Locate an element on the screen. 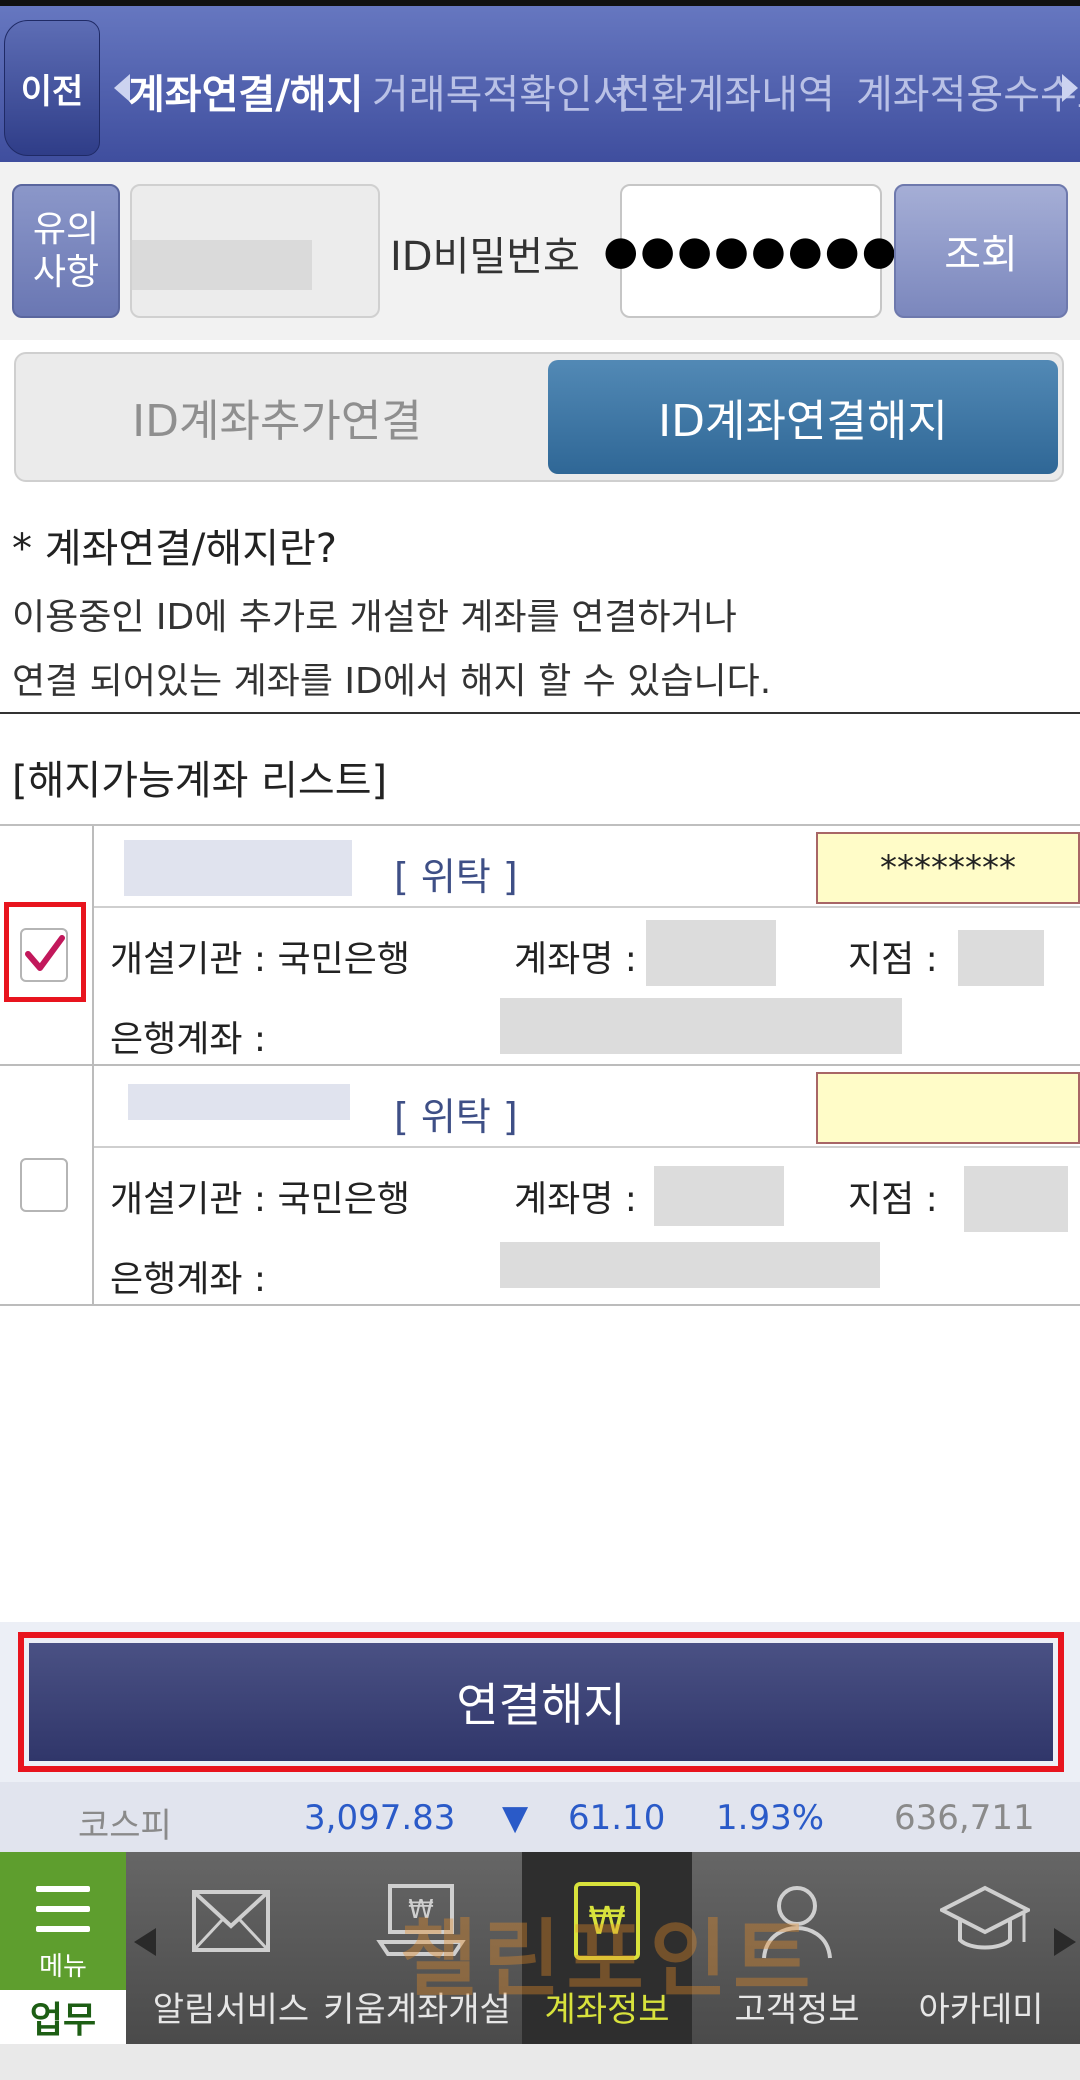  info-line-2: 연결 되어있는 계좌를 ID에서 해지 할 수 있습니다. is located at coordinates (392, 681).